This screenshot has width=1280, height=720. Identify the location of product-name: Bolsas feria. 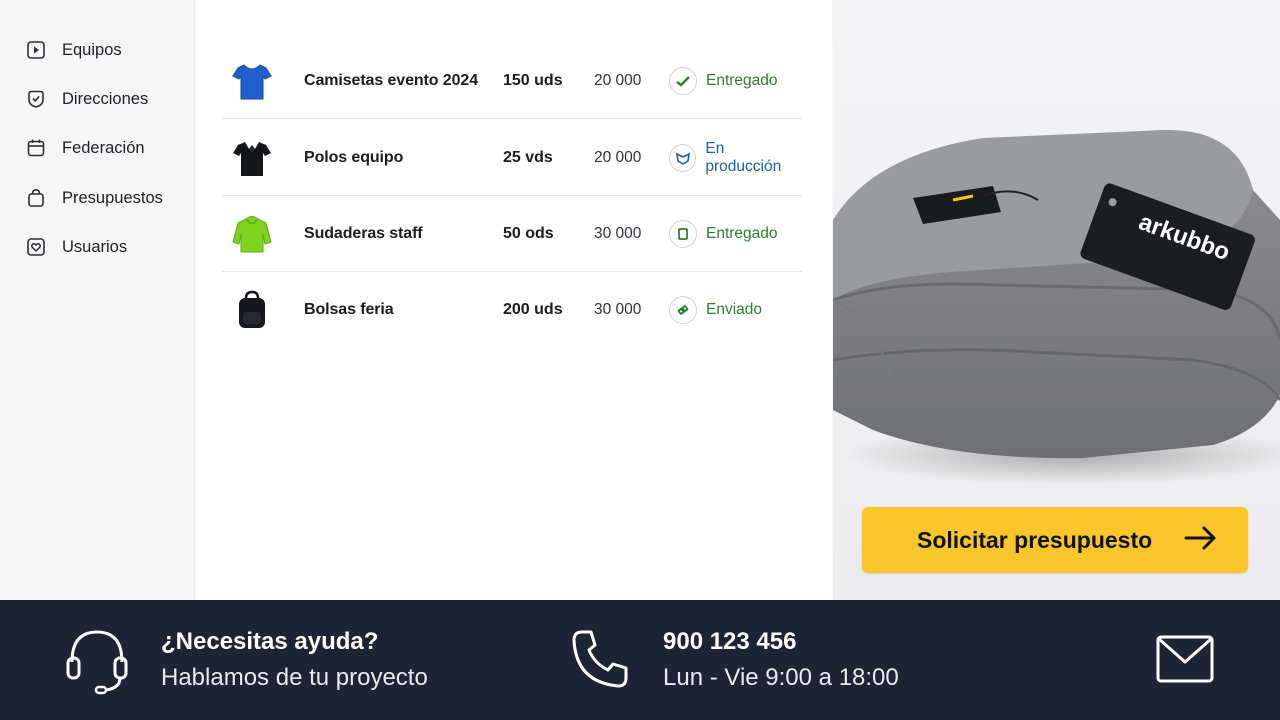
(349, 309).